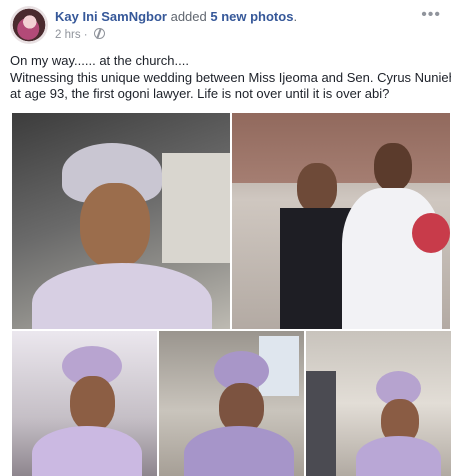  Describe the element at coordinates (392, 258) in the screenshot. I see `wedding-dress` at that location.